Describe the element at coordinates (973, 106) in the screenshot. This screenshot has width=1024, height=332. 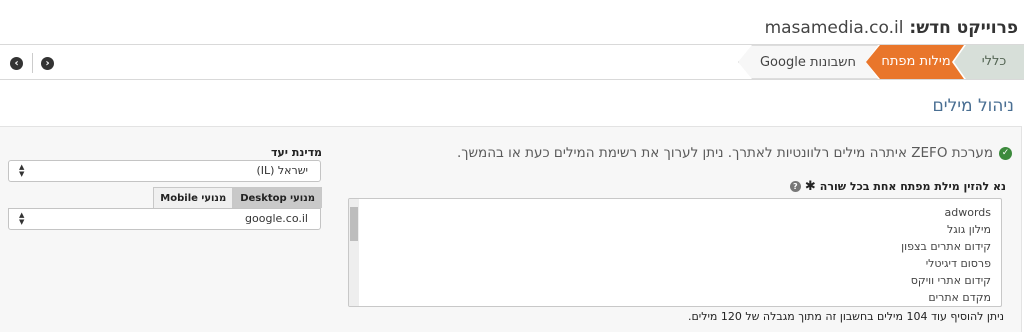
I see `section-title: ניהול מילים` at that location.